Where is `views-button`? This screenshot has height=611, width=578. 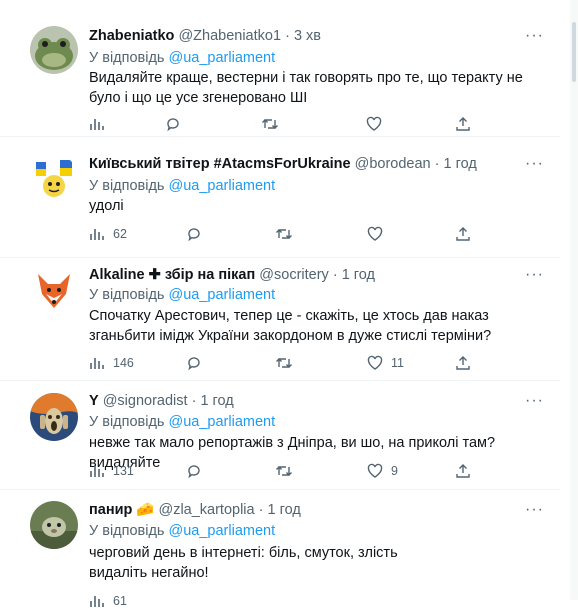
views-button is located at coordinates (101, 124).